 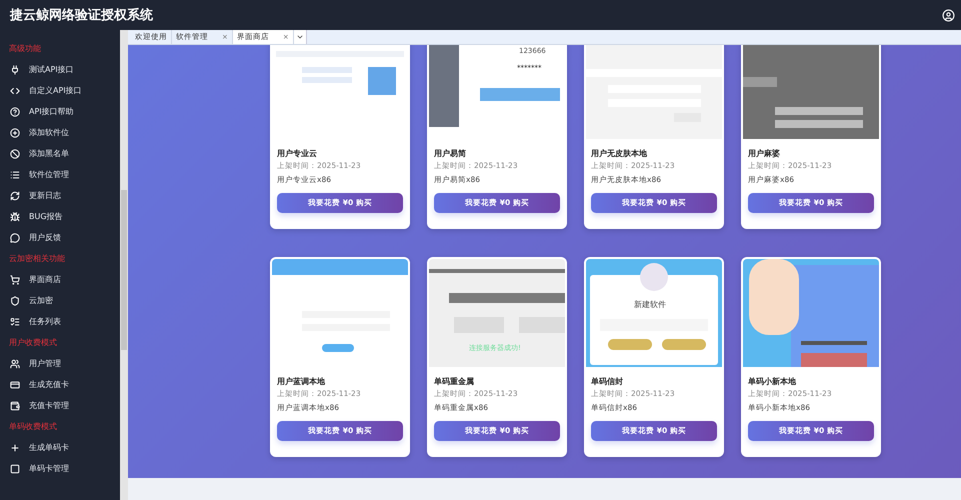 What do you see at coordinates (454, 381) in the screenshot?
I see `product-name: 单码重金属` at bounding box center [454, 381].